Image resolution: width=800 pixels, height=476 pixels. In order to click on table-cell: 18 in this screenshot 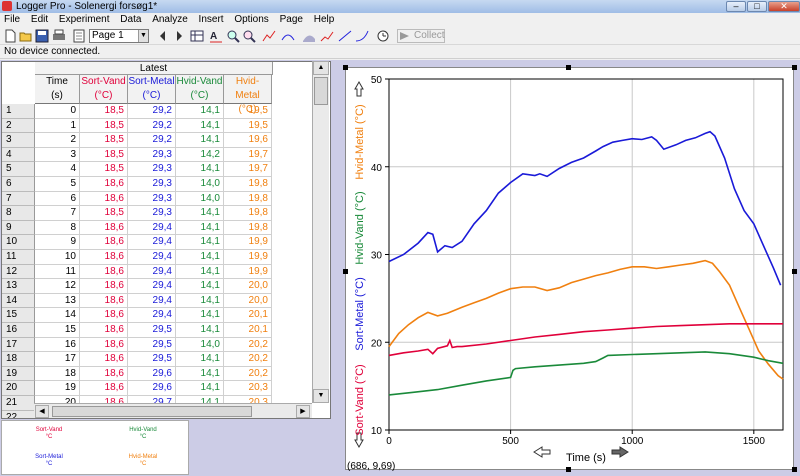, I will do `click(57, 374)`.